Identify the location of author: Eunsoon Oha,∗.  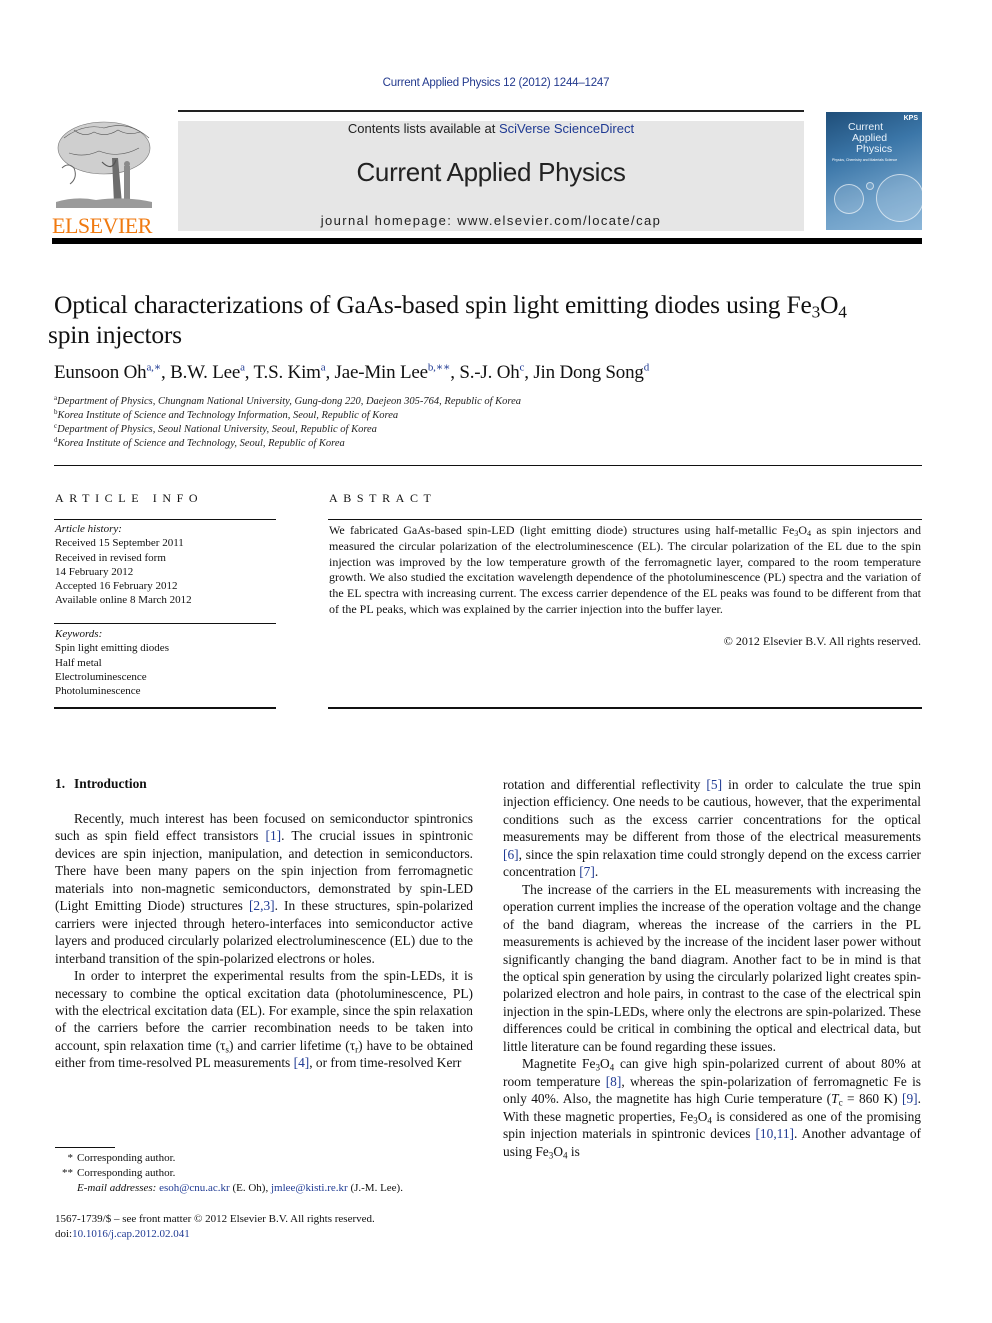
(107, 372).